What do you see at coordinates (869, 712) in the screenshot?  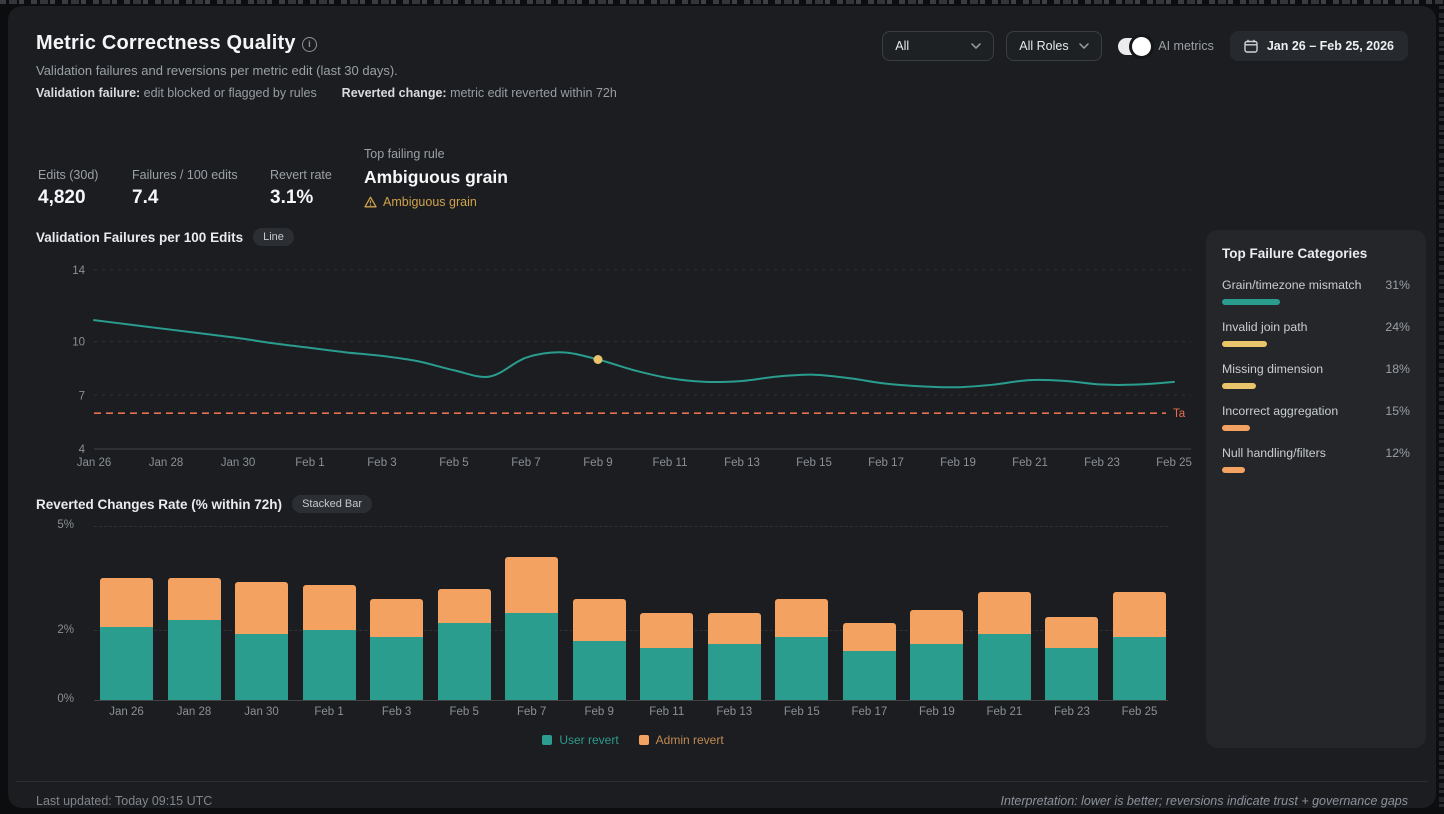 I see `bar-x-tick: Feb 17` at bounding box center [869, 712].